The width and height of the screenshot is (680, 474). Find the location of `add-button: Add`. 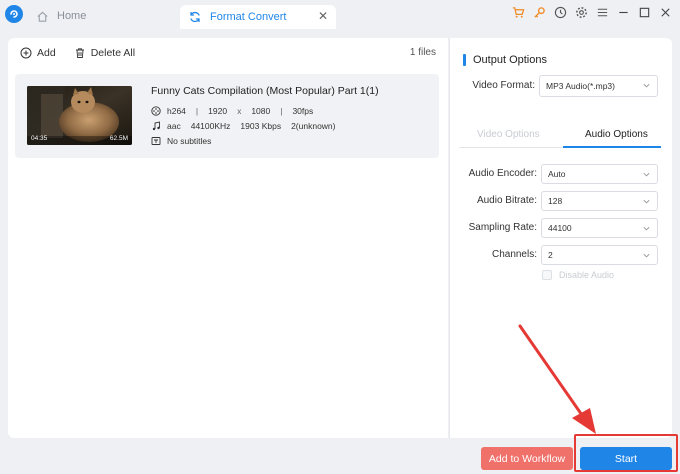

add-button: Add is located at coordinates (38, 53).